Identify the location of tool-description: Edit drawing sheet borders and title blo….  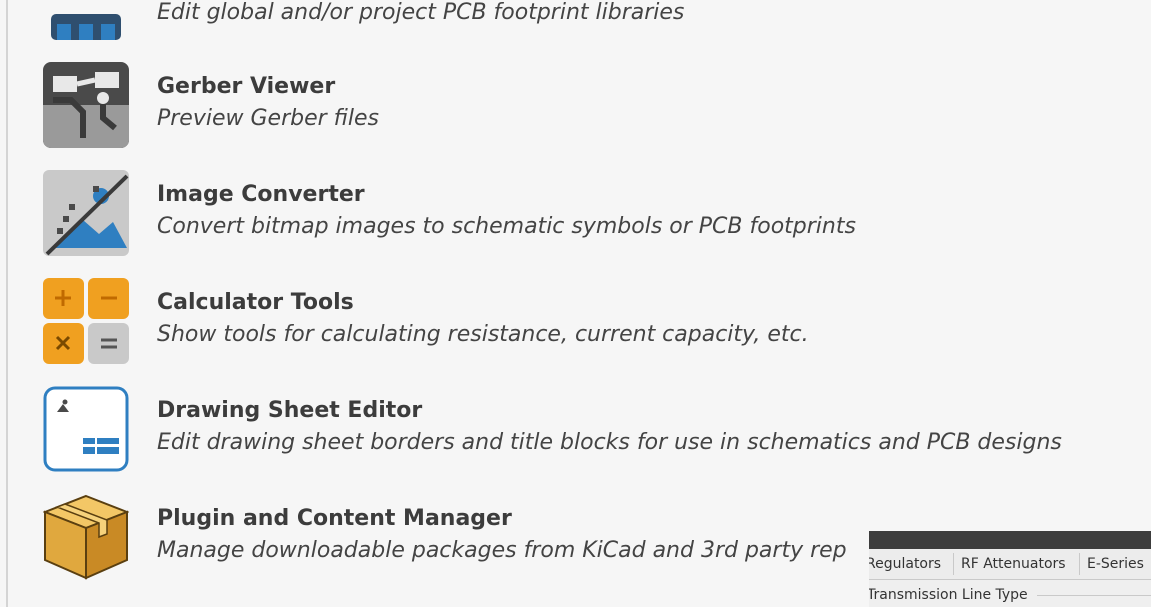
(609, 442).